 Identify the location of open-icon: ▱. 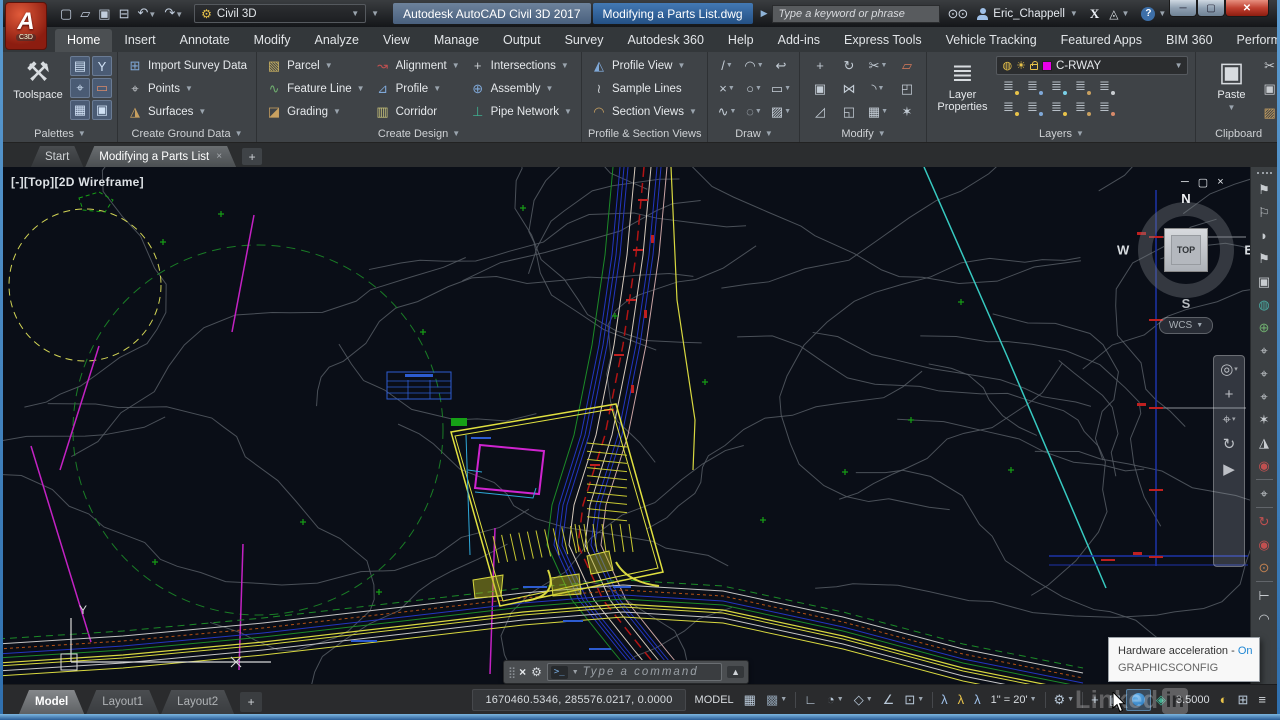
(85, 14).